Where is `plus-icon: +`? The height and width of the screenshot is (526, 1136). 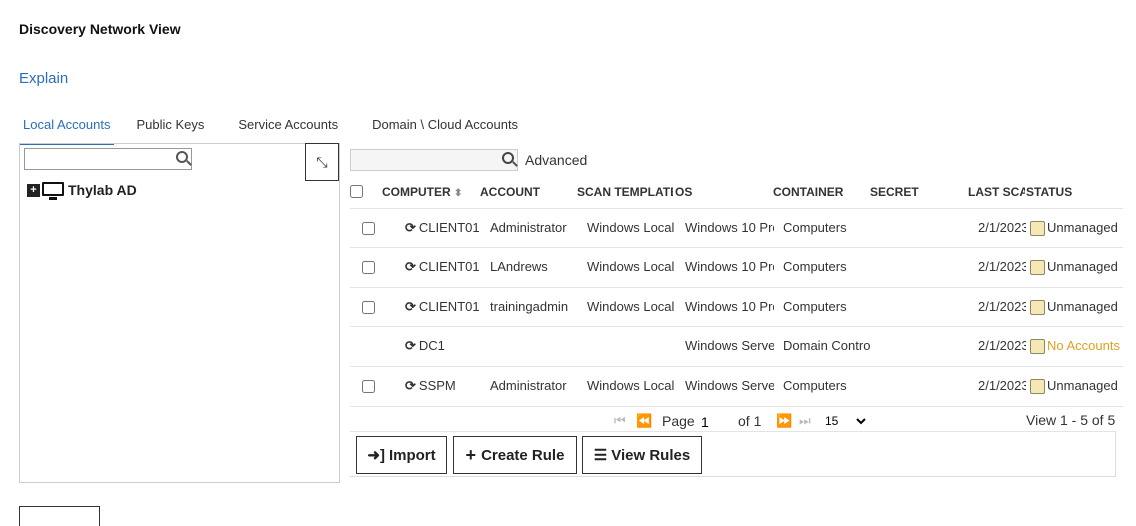
plus-icon: + is located at coordinates (471, 454).